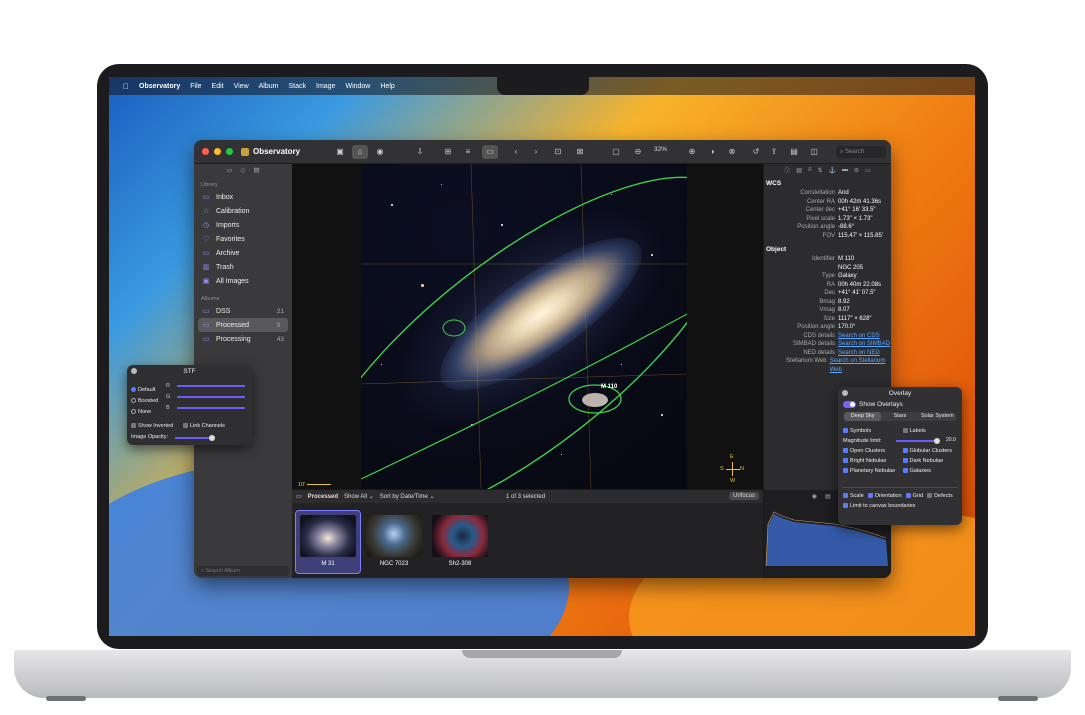 The width and height of the screenshot is (1085, 715). Describe the element at coordinates (243, 571) in the screenshot. I see `album-search-input: ⌕ Search Album` at that location.